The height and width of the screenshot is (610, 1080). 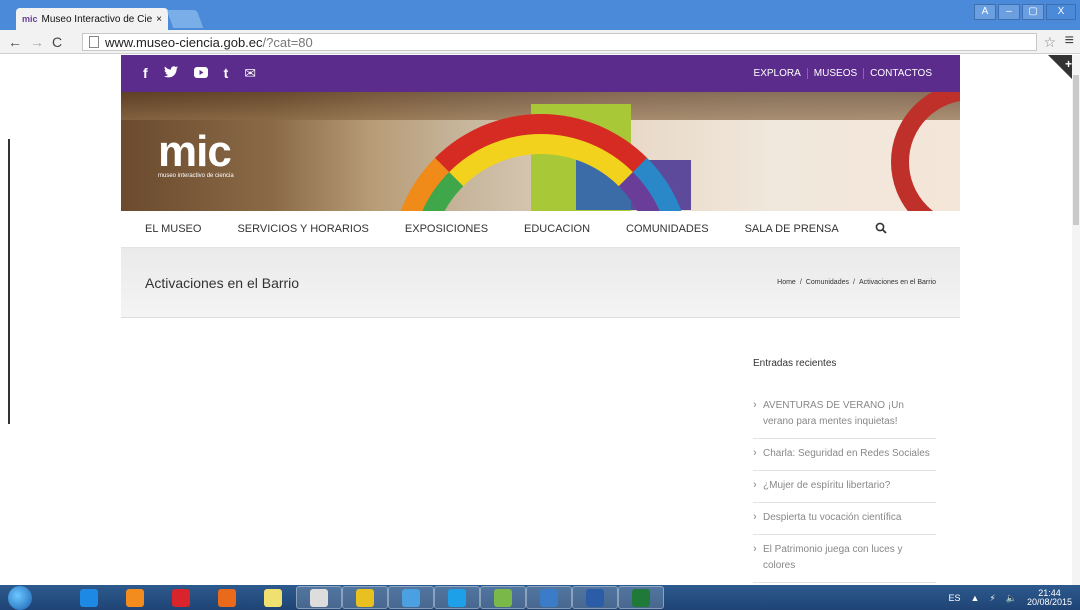 What do you see at coordinates (900, 73) in the screenshot?
I see `nav-contactos: CONTACTOS` at bounding box center [900, 73].